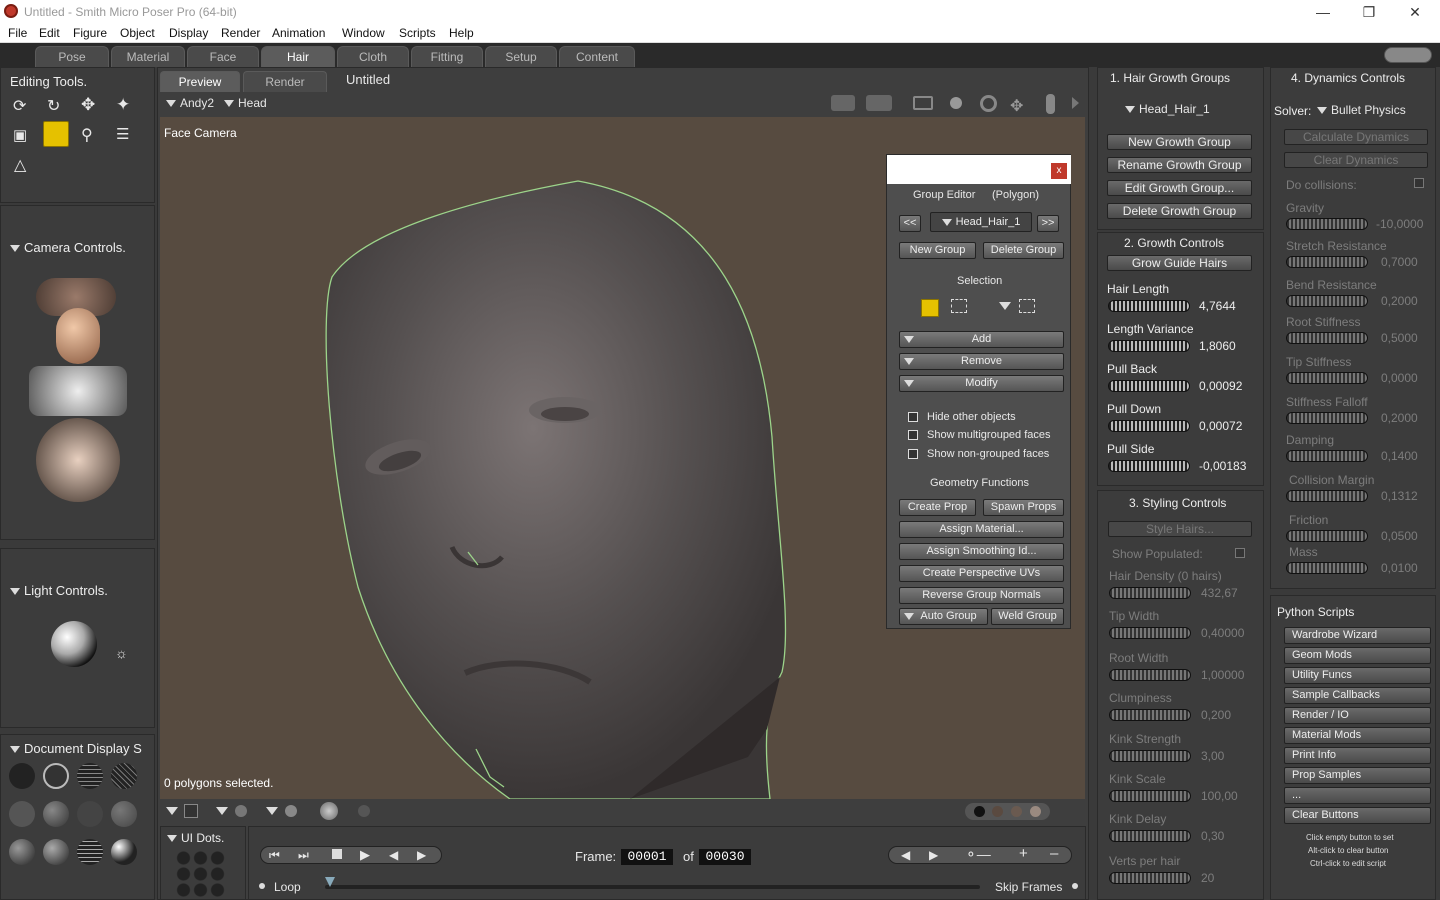  What do you see at coordinates (1357, 735) in the screenshot?
I see `script-button-material-mods: Material Mods` at bounding box center [1357, 735].